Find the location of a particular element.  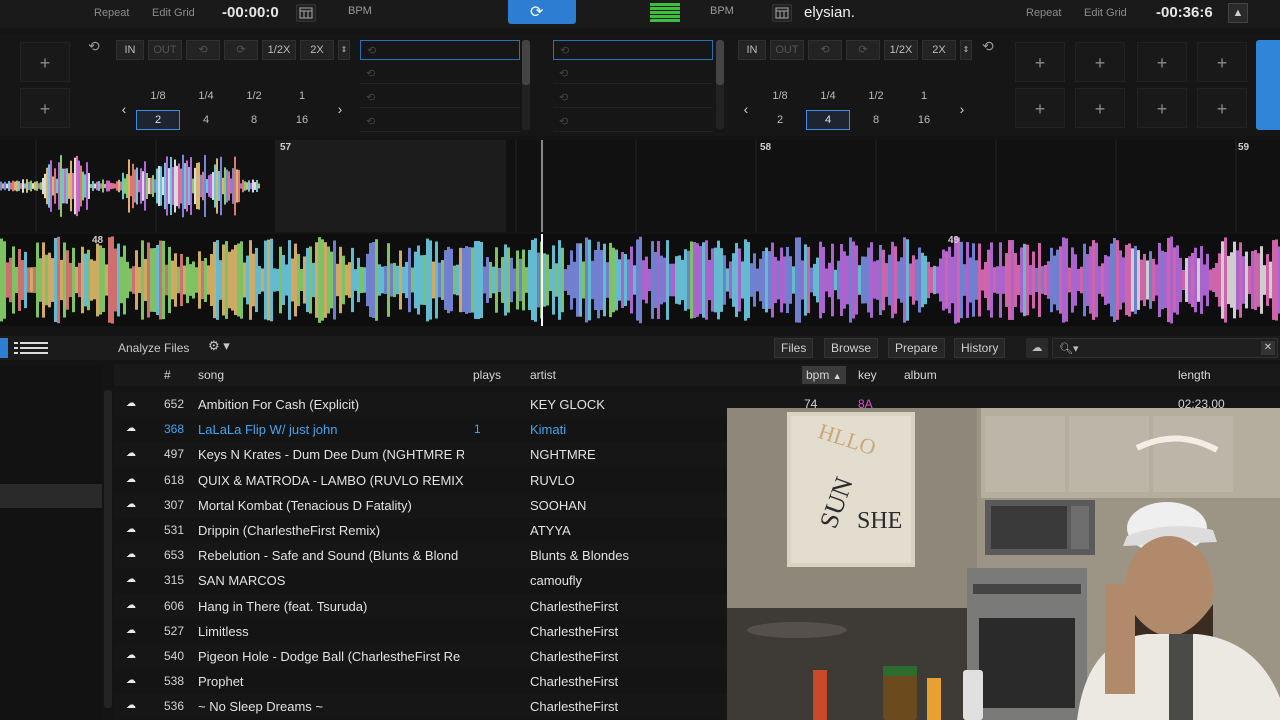

right-loop-prev-icon: ‹ is located at coordinates (746, 109).